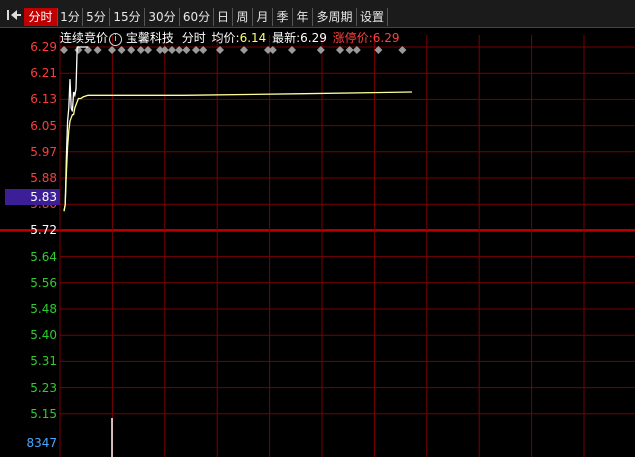 This screenshot has height=457, width=635. I want to click on trading-mode: 连续竞价, so click(84, 38).